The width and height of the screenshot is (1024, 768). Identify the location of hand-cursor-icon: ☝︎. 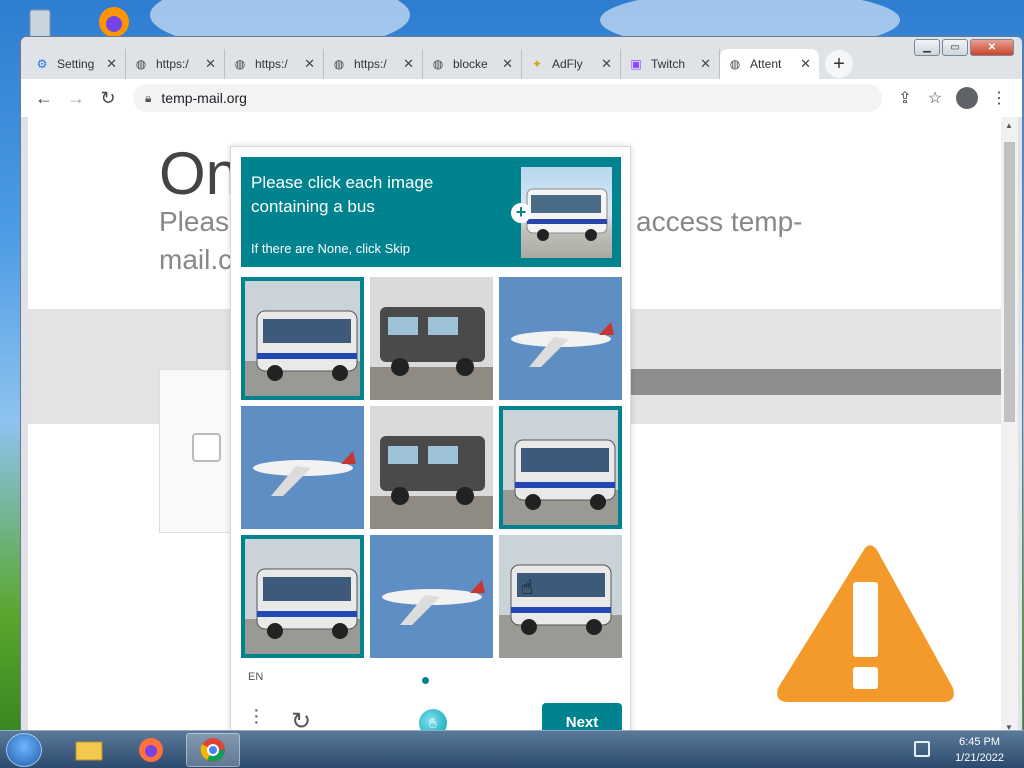
(527, 588).